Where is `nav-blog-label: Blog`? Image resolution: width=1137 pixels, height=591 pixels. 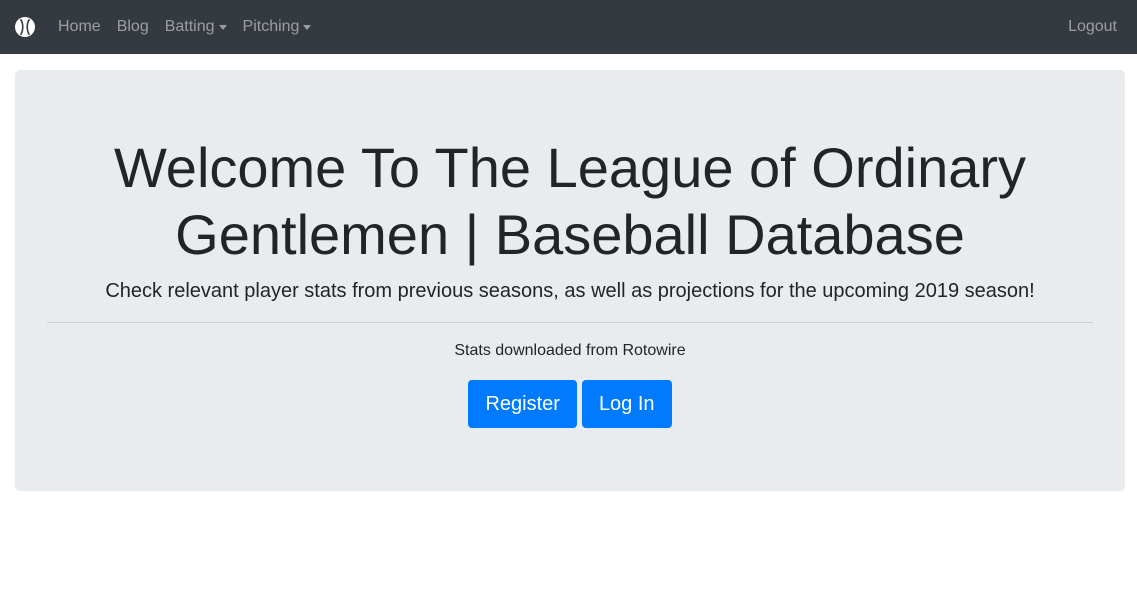
nav-blog-label: Blog is located at coordinates (132, 26).